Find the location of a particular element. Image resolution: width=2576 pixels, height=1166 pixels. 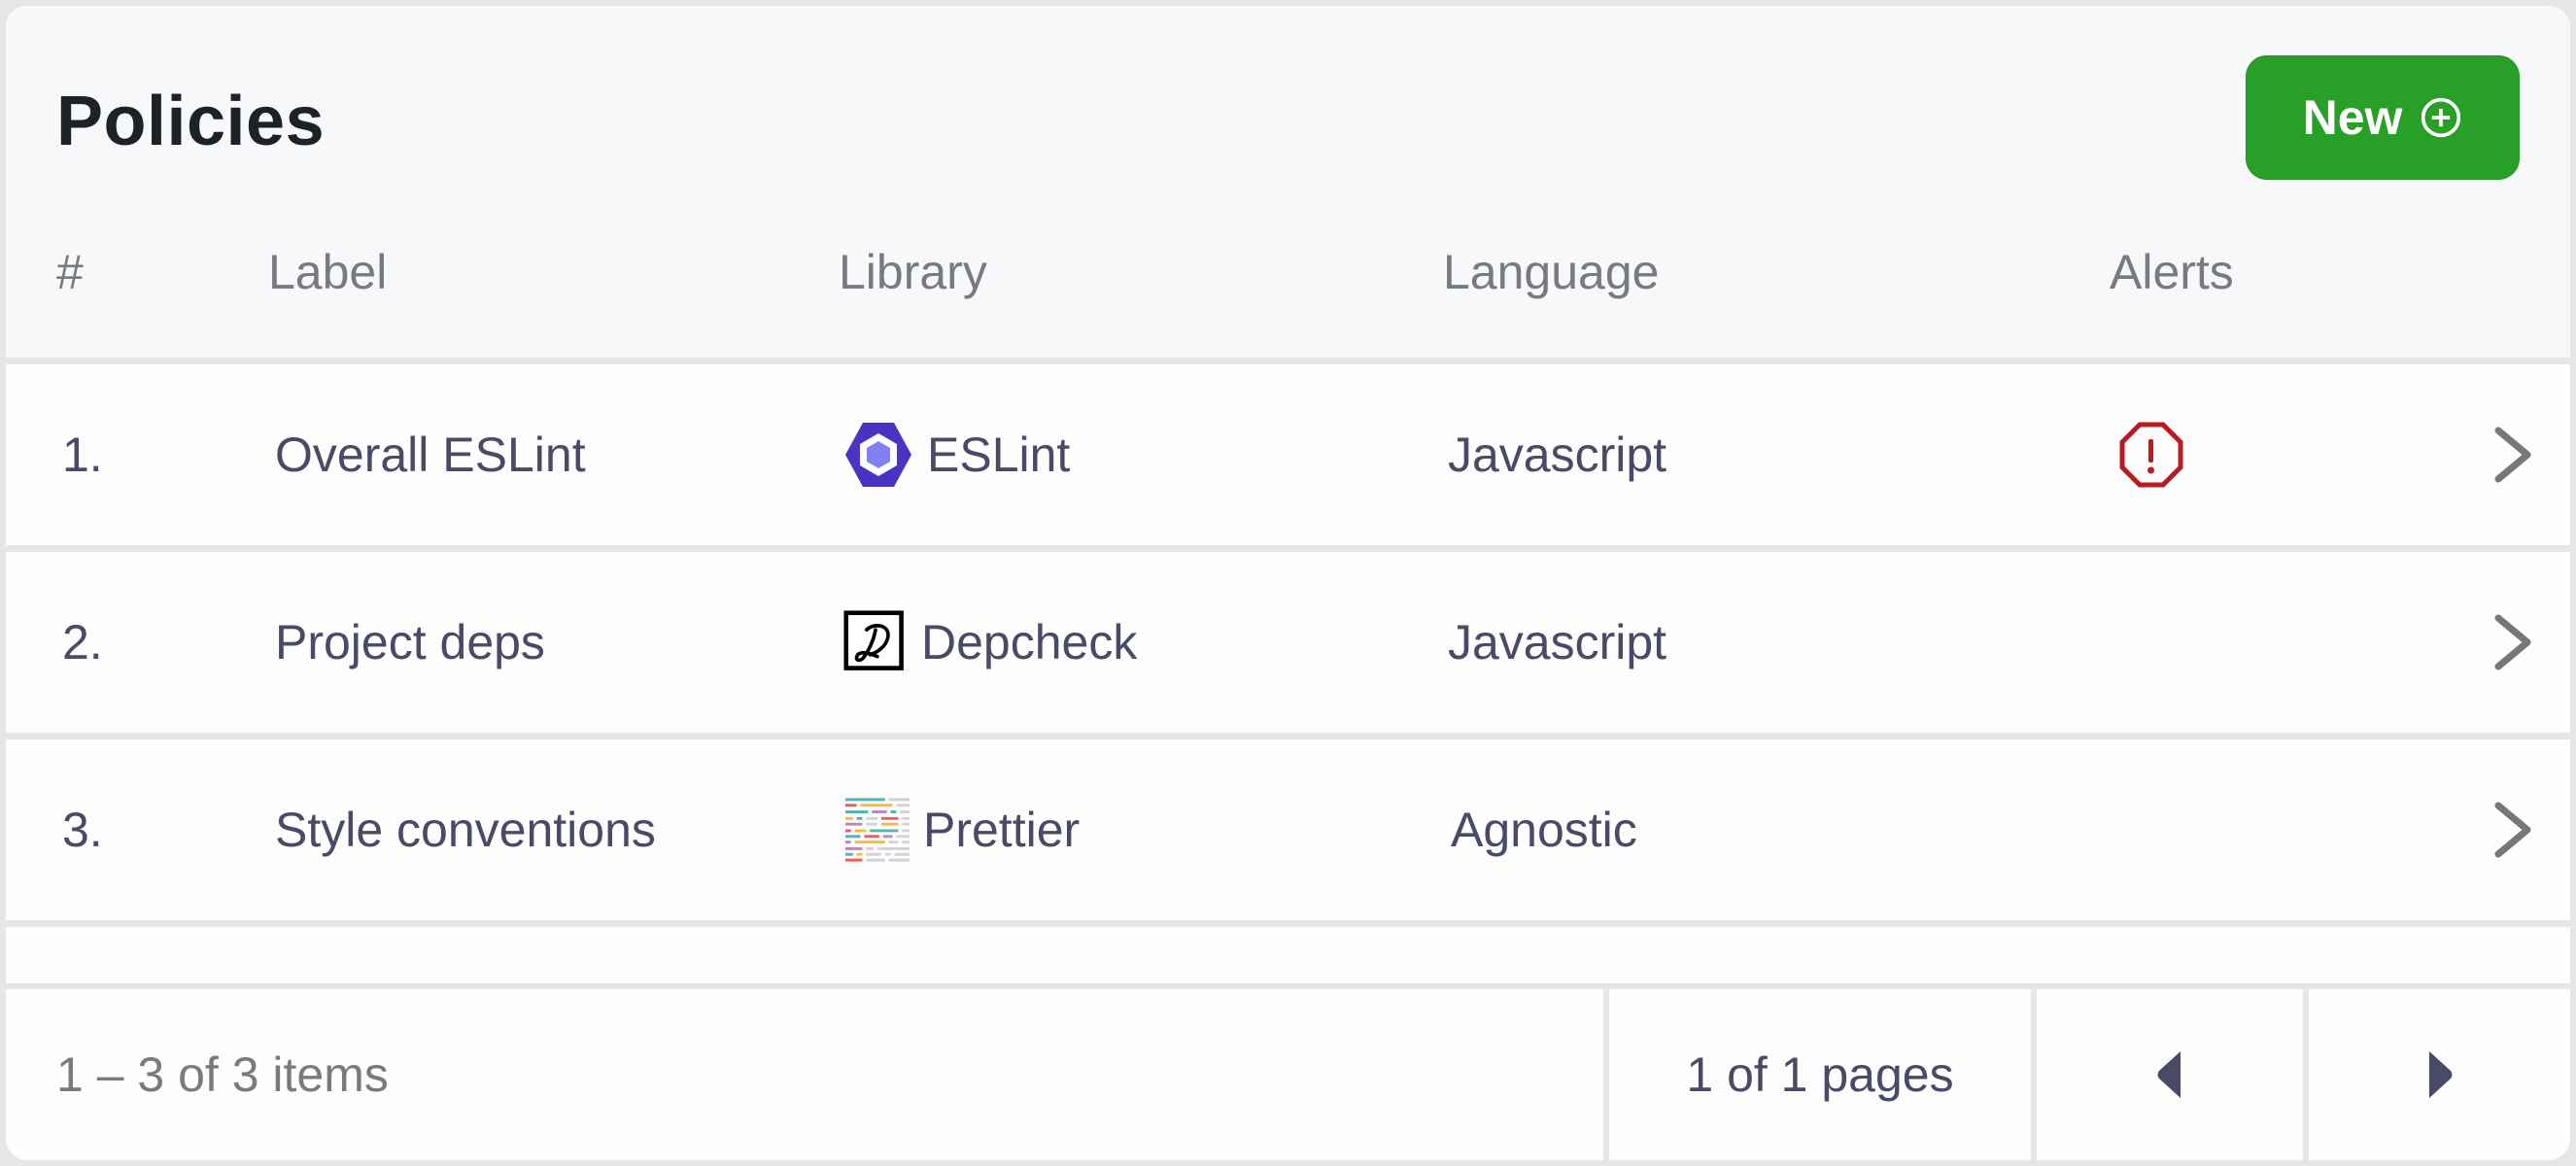

caret-right-icon is located at coordinates (2440, 1074).